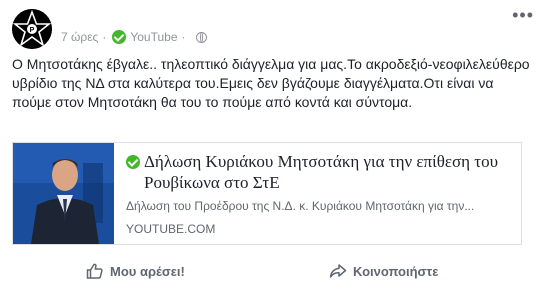 The height and width of the screenshot is (304, 552). I want to click on share-label: Κοινοποιήστε, so click(396, 271).